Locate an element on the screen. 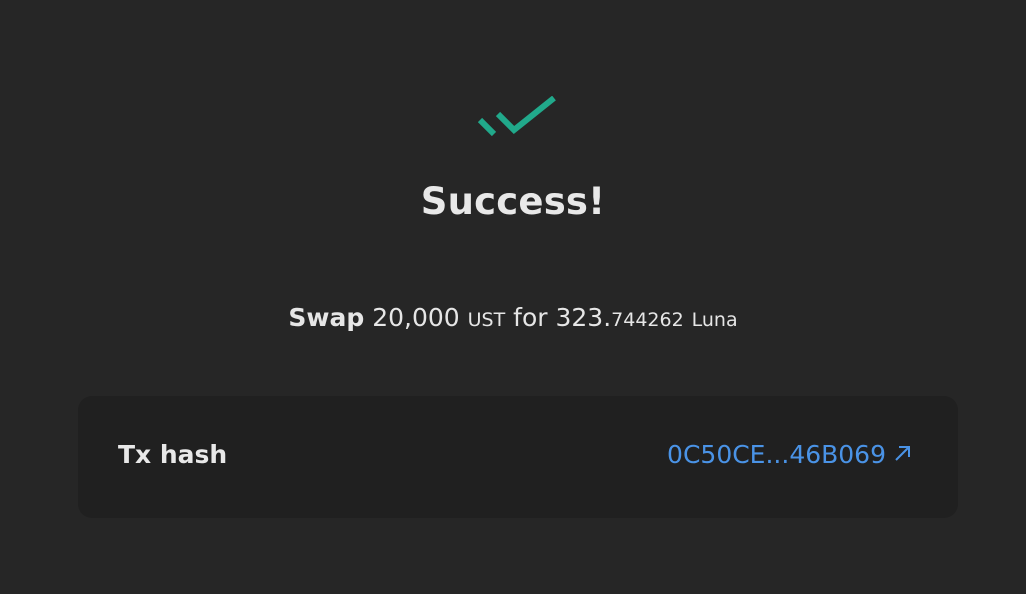 The height and width of the screenshot is (594, 1026). double-check-icon is located at coordinates (517, 116).